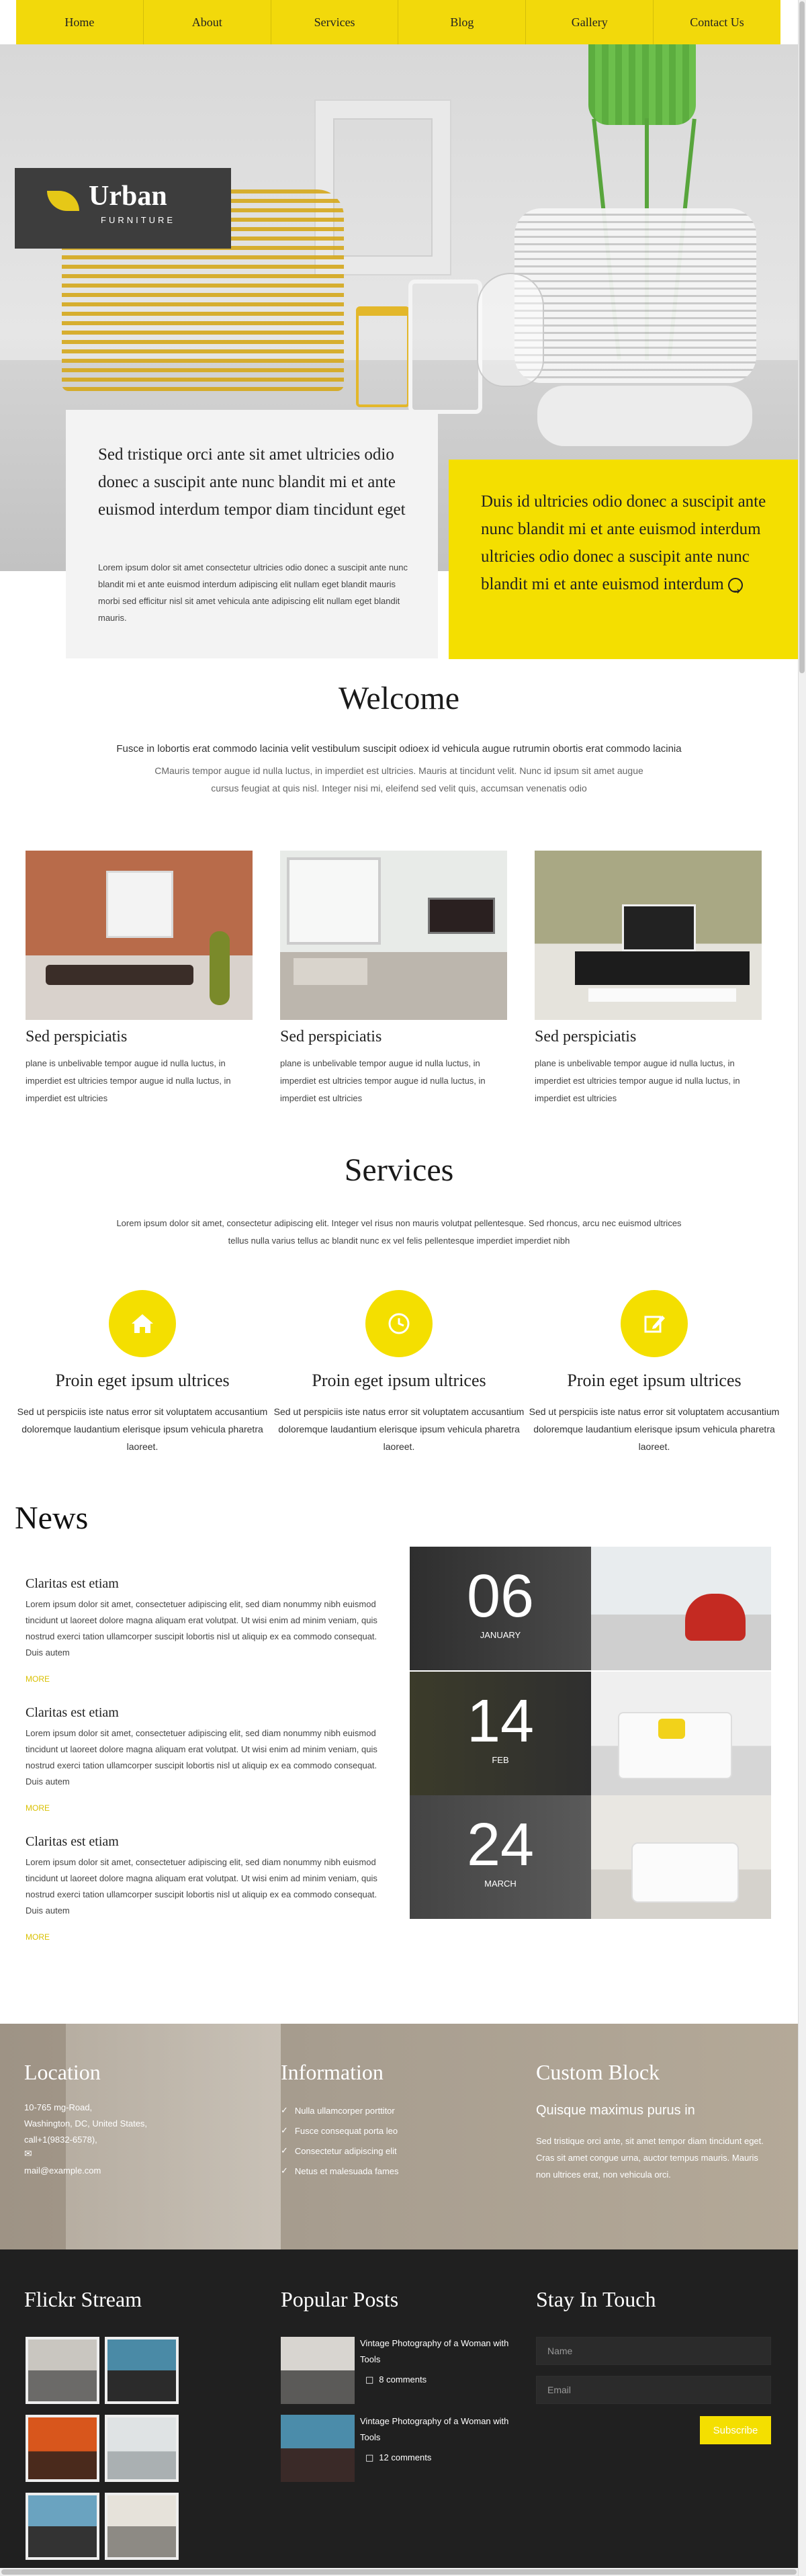 This screenshot has width=806, height=2576. What do you see at coordinates (335, 22) in the screenshot?
I see `nav-services: Services` at bounding box center [335, 22].